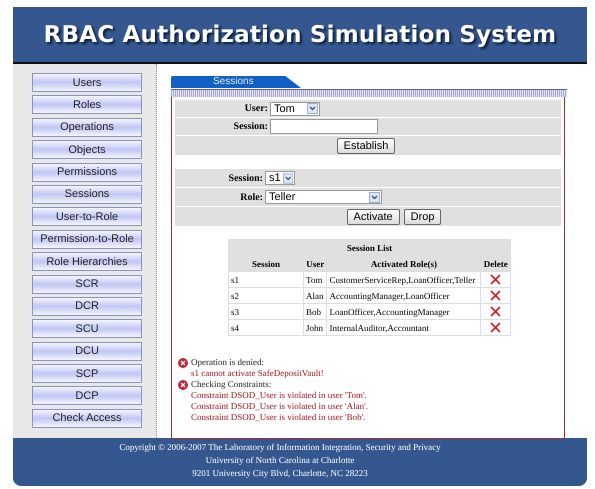  Describe the element at coordinates (251, 197) in the screenshot. I see `field-label: Role:` at that location.